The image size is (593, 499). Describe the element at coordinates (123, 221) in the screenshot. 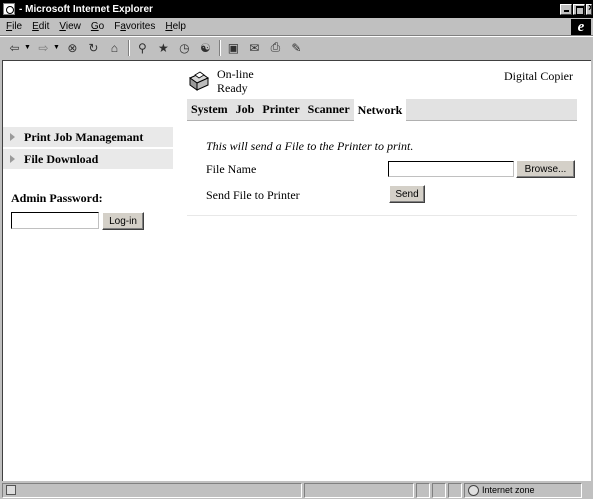

I see `login-button: Log-in` at that location.